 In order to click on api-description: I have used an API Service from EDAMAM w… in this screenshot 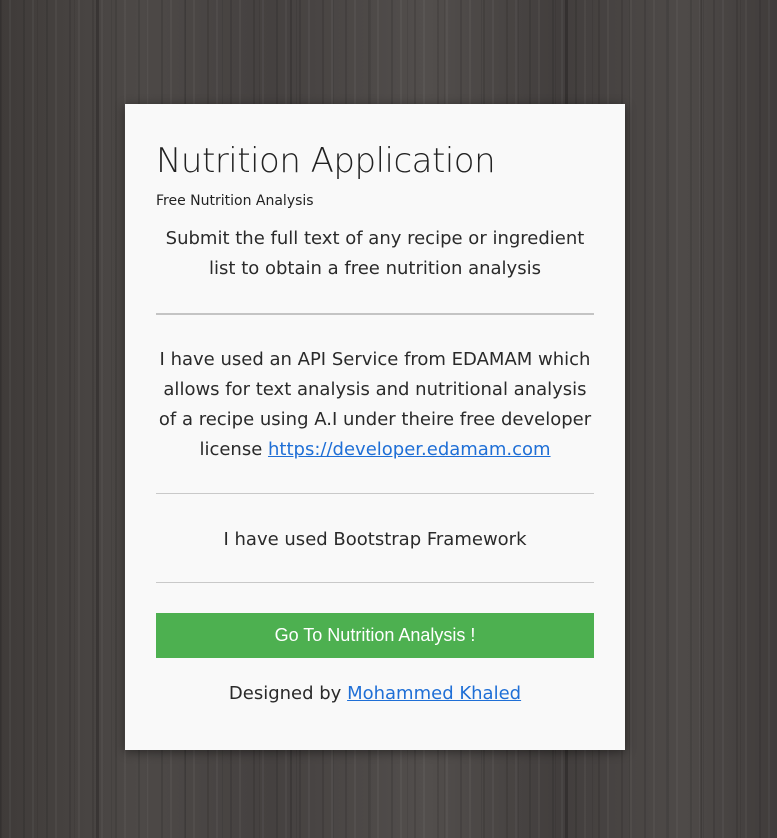, I will do `click(375, 405)`.